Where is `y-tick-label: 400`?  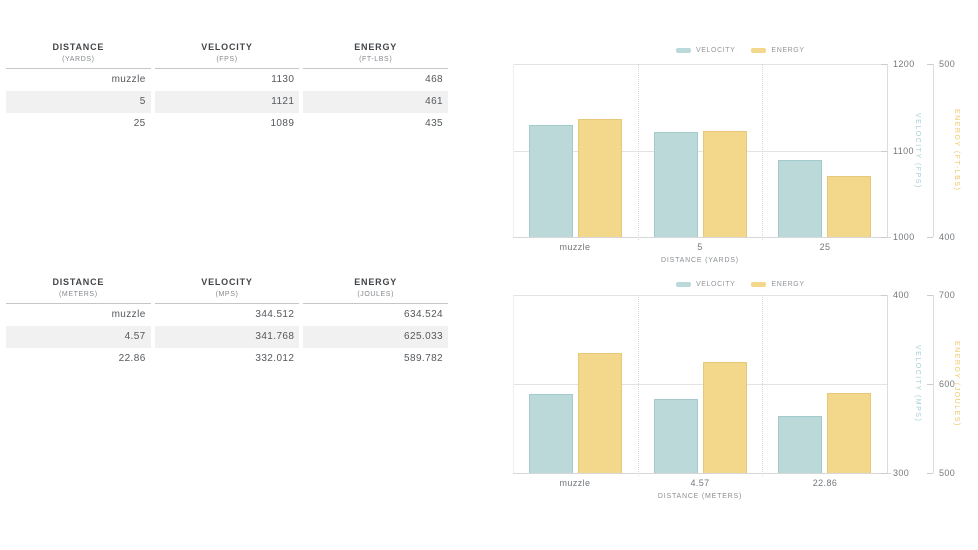
y-tick-label: 400 is located at coordinates (901, 295).